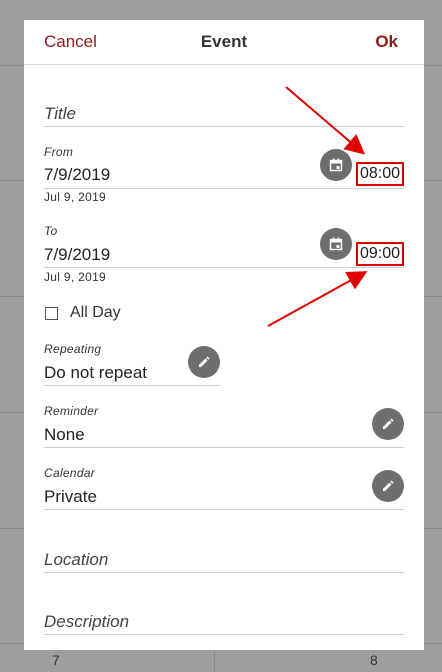  What do you see at coordinates (224, 620) in the screenshot?
I see `description-input: Description` at bounding box center [224, 620].